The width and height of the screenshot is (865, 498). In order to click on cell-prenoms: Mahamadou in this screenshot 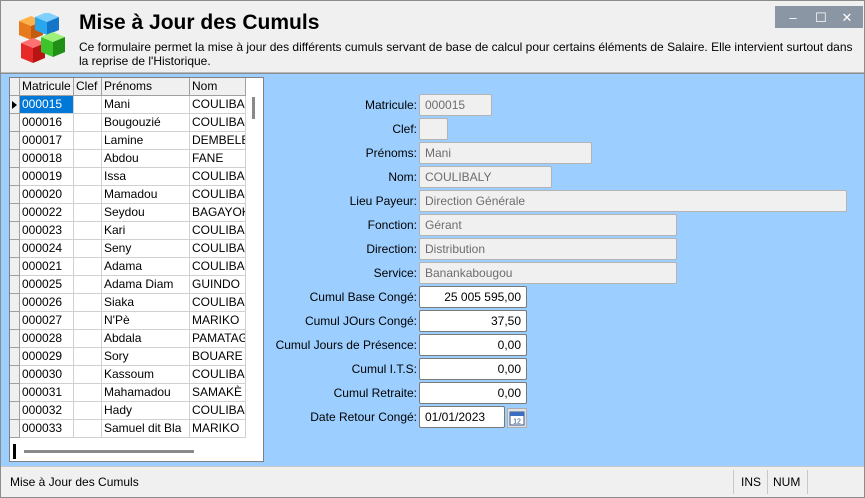, I will do `click(146, 393)`.